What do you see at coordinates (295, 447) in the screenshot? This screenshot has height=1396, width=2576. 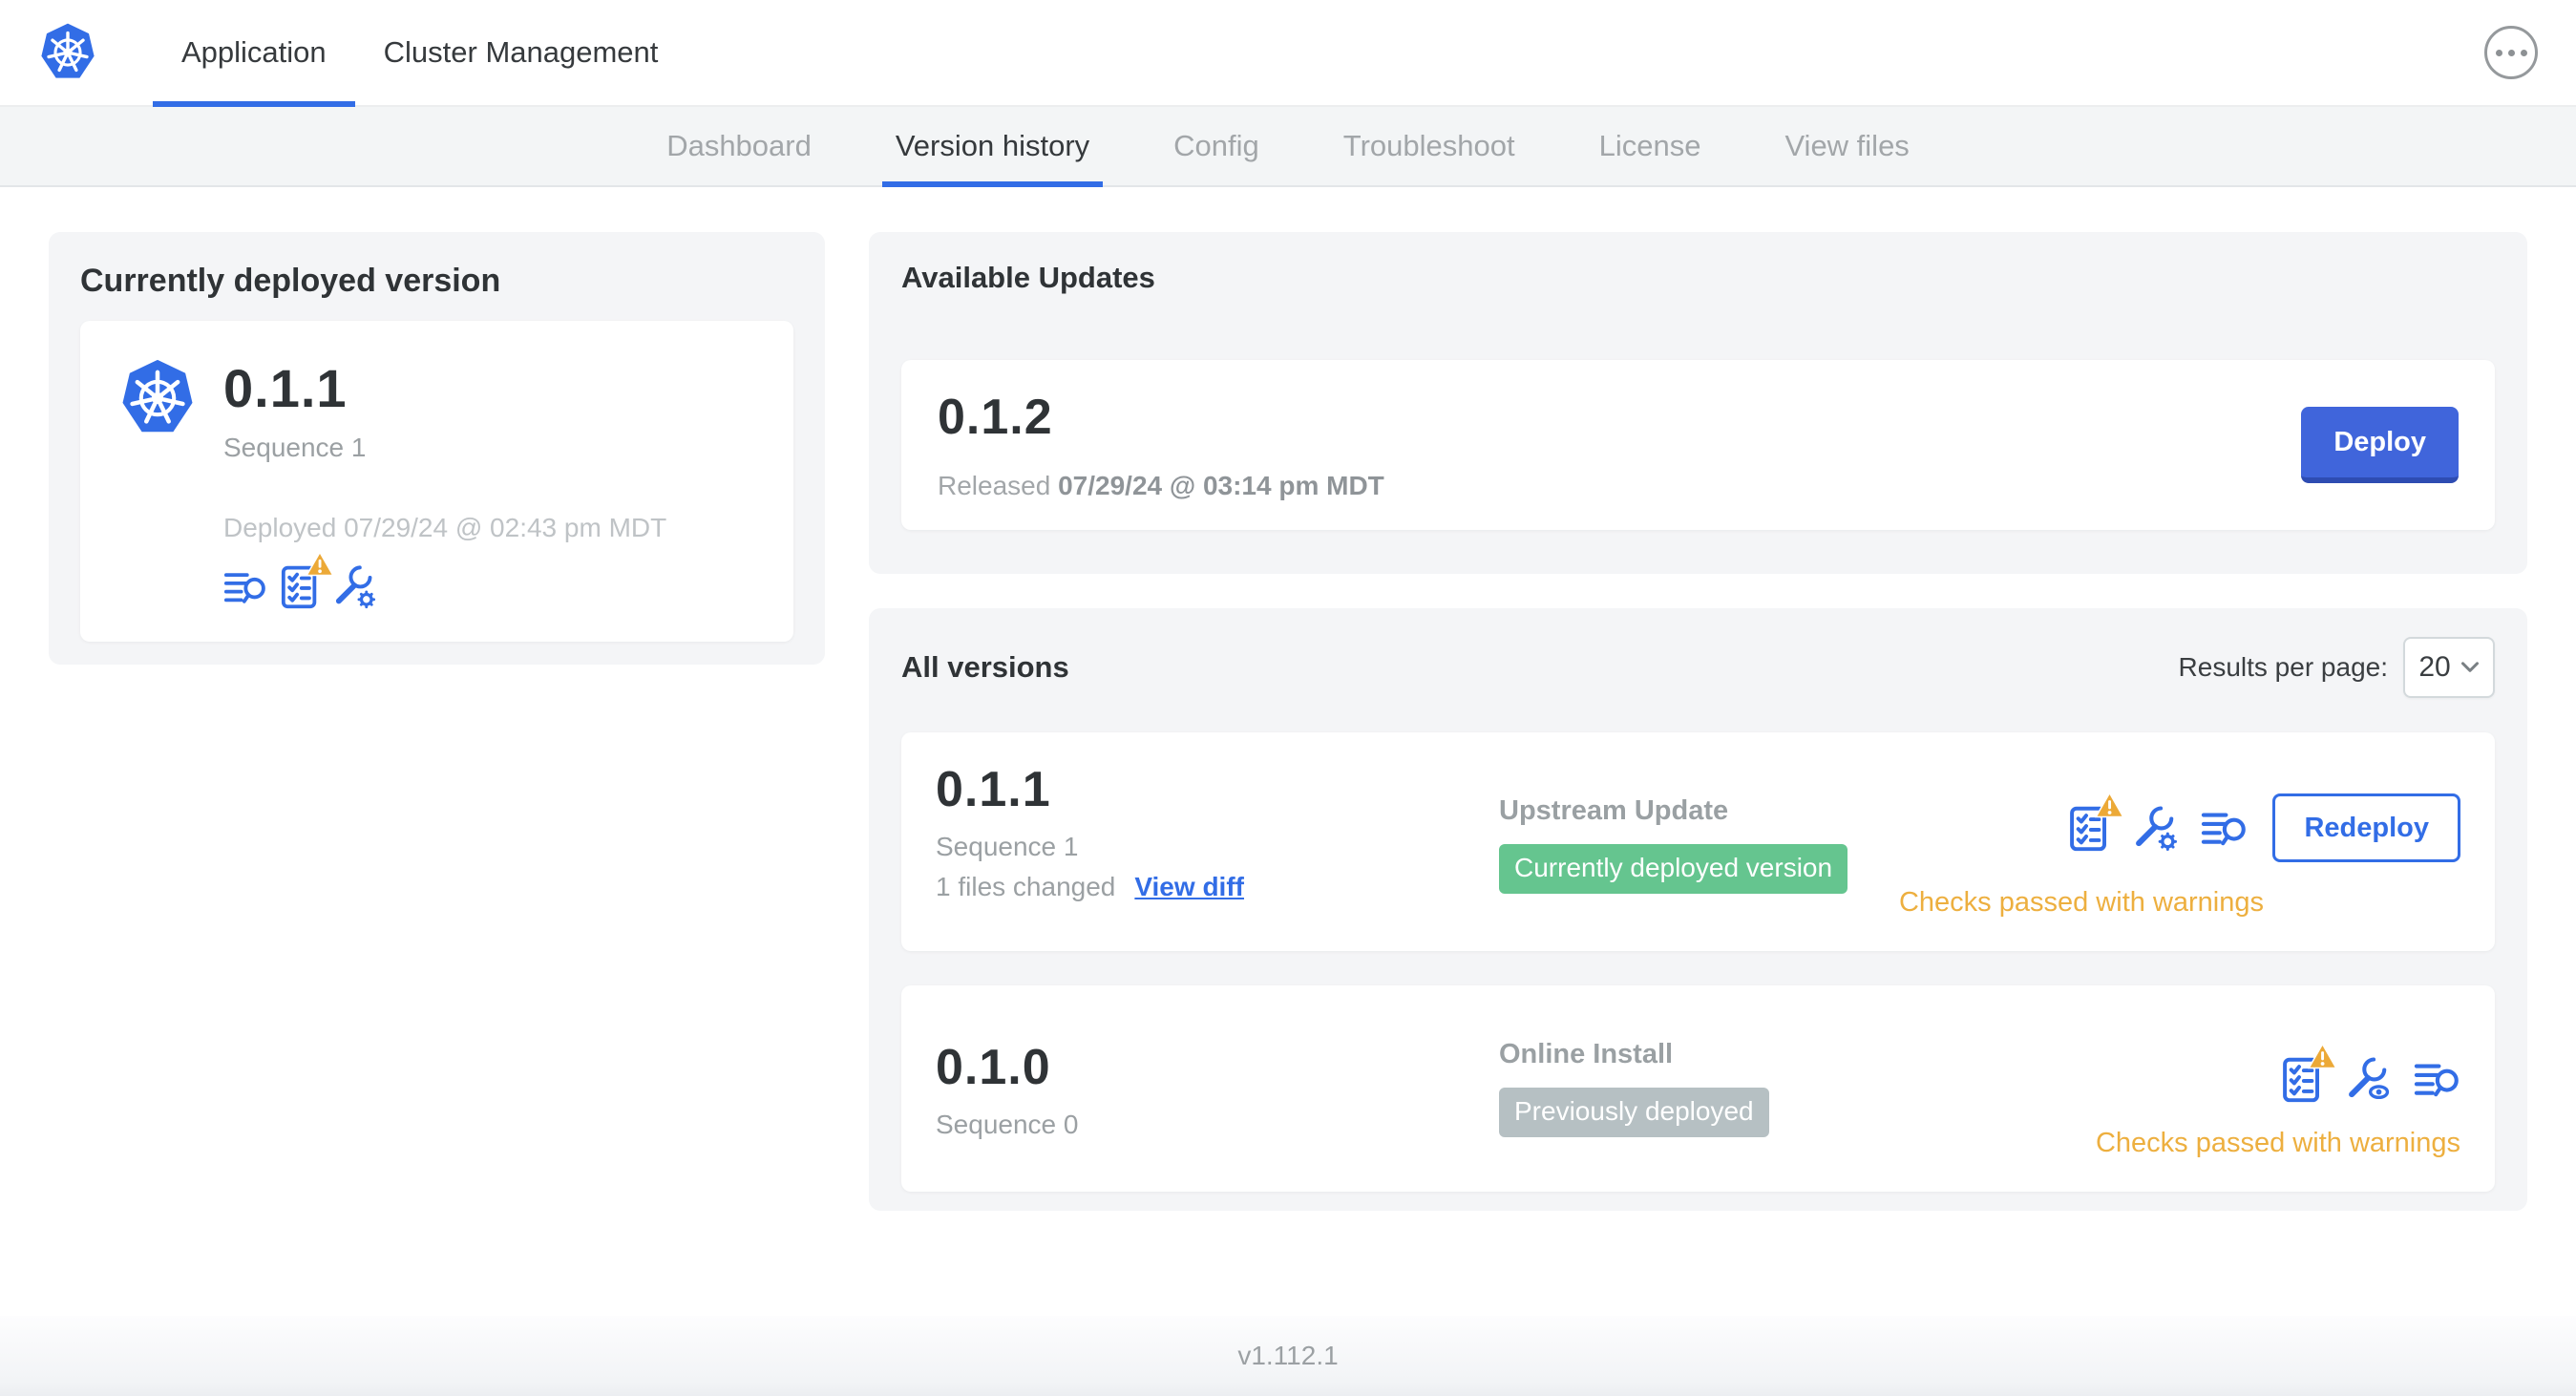 I see `deployed-sequence: Sequence 1` at bounding box center [295, 447].